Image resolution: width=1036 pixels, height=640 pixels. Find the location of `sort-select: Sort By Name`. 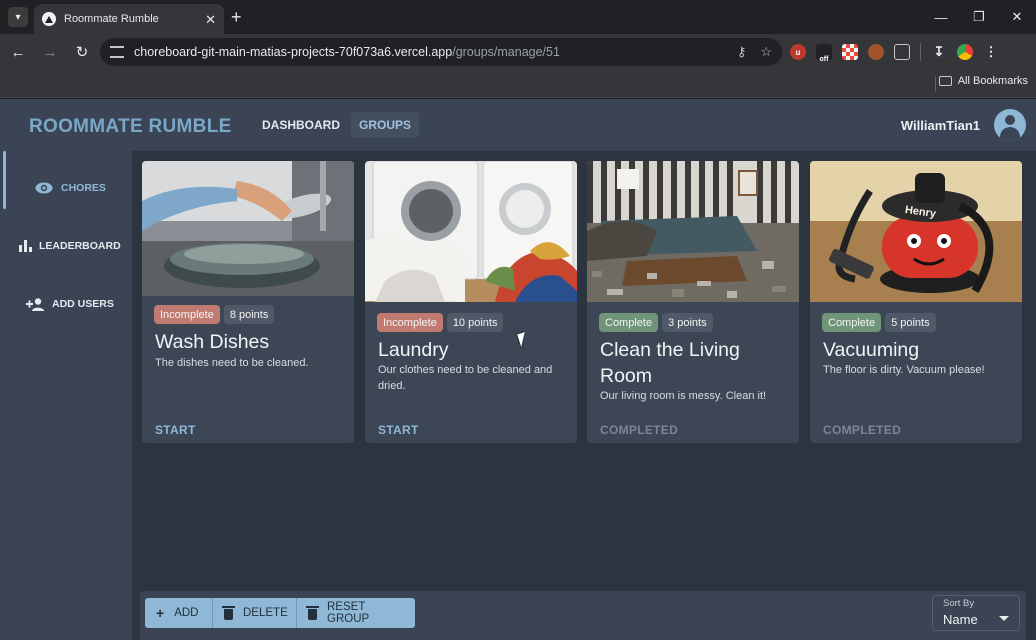

sort-select: Sort By Name is located at coordinates (976, 613).